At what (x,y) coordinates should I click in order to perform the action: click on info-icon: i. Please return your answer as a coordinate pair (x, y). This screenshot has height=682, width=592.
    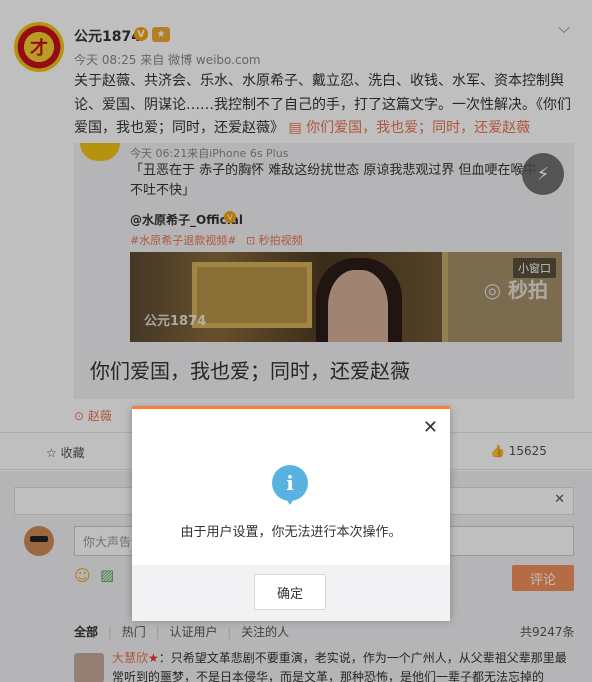
    Looking at the image, I should click on (290, 485).